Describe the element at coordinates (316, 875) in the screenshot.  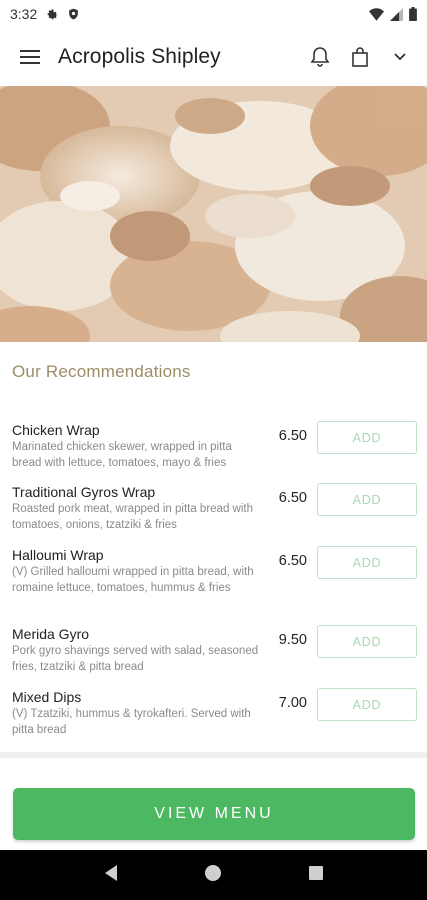
I see `recents-icon` at that location.